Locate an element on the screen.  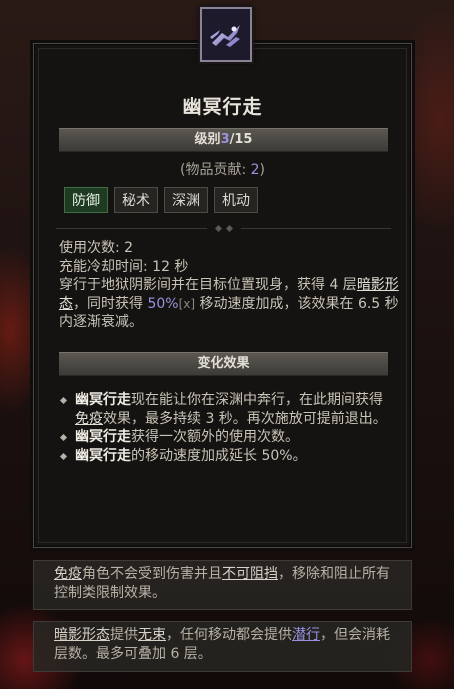
charges-line: 使用次数: 2 is located at coordinates (96, 248).